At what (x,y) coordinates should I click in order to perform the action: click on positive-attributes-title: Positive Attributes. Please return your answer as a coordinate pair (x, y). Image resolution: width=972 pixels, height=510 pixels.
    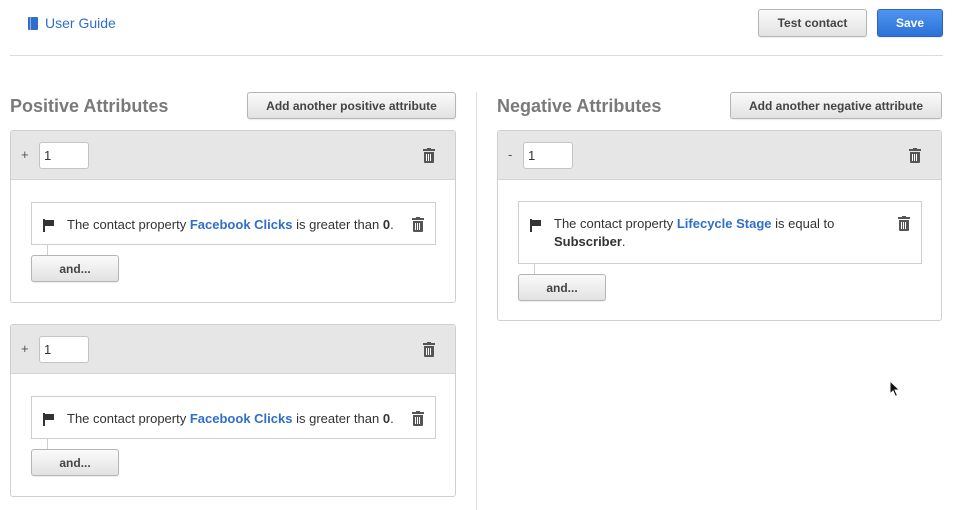
    Looking at the image, I should click on (89, 106).